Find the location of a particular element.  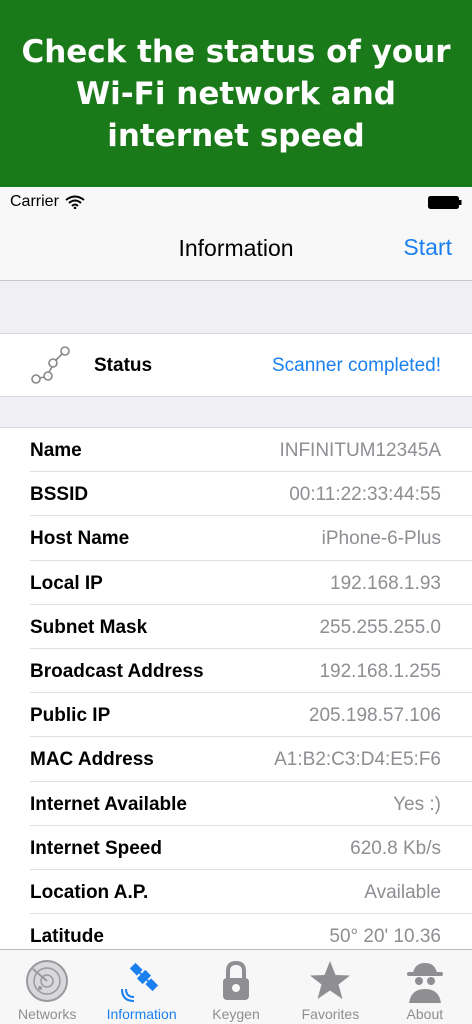

start-button: Start is located at coordinates (427, 247).